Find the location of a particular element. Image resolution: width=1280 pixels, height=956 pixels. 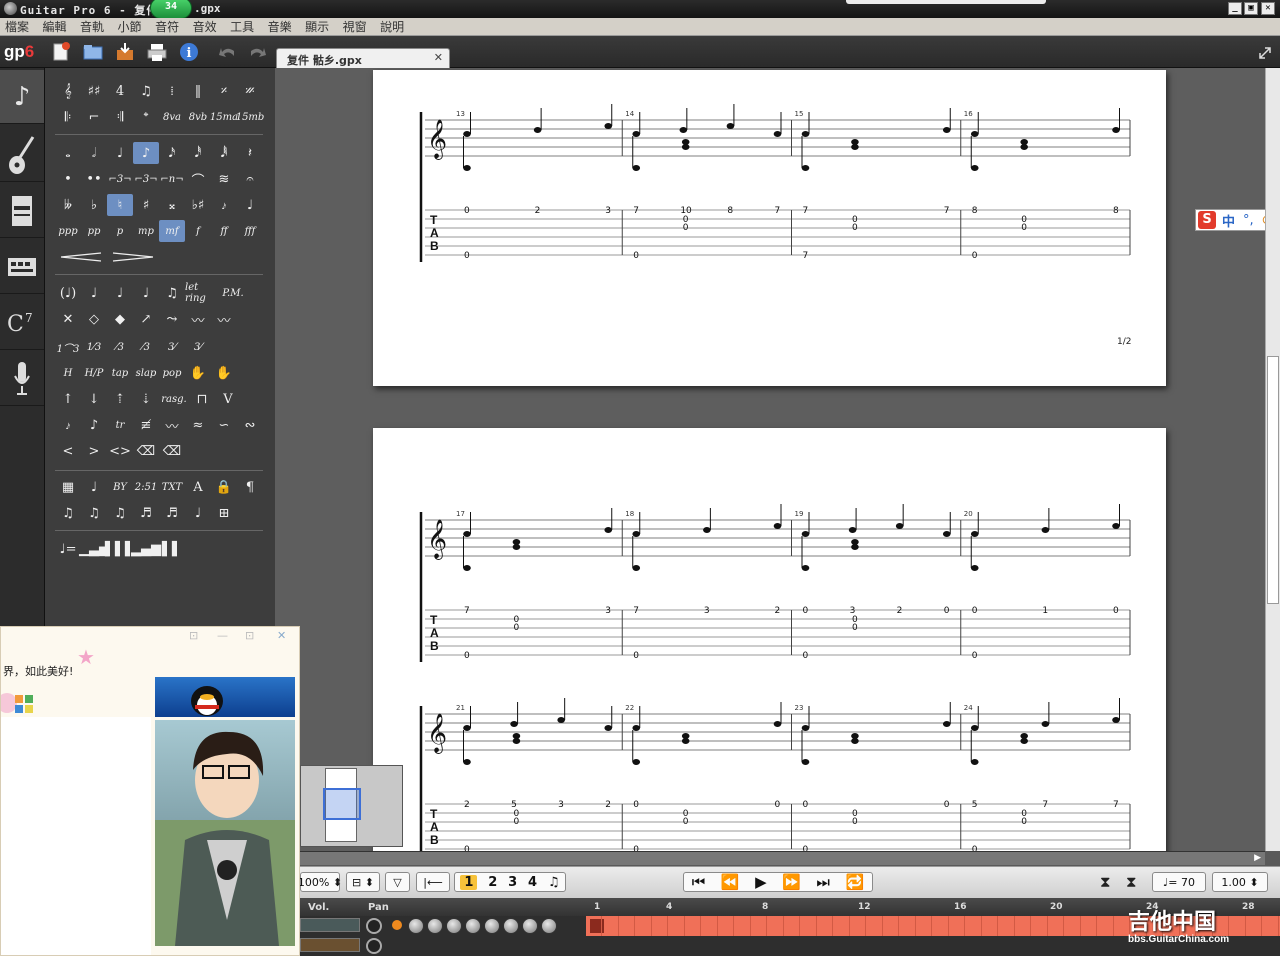

double-dotted-icon: •• is located at coordinates (94, 179).